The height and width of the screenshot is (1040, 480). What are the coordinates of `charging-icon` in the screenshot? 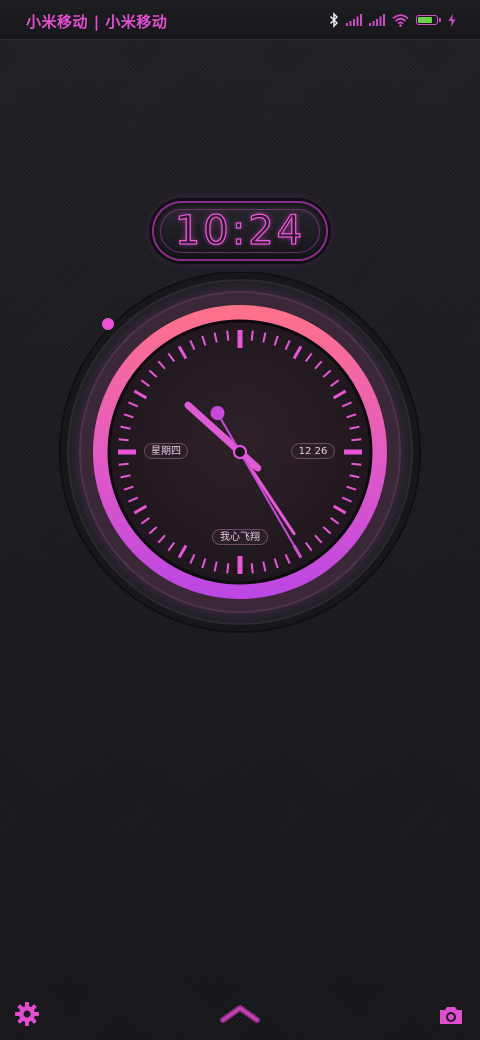 It's located at (452, 20).